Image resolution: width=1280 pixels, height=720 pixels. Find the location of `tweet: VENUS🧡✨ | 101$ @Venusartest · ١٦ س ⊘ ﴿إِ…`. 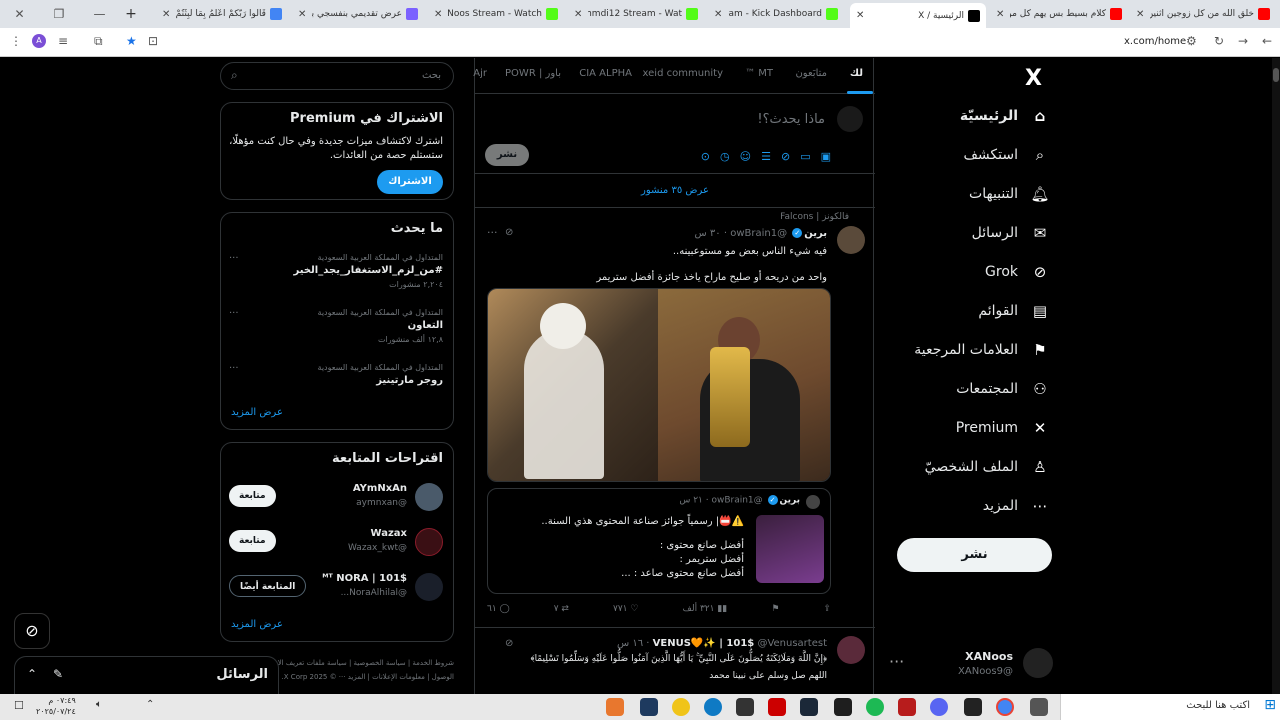

tweet: VENUS🧡✨ | 101$ @Venusartest · ١٦ س ⊘ ﴿إِ… is located at coordinates (675, 662).